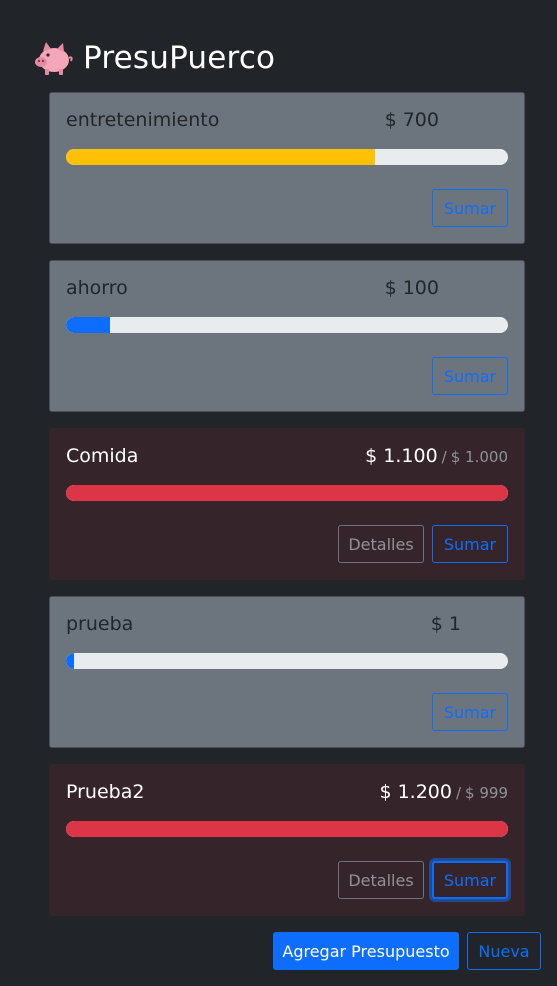 This screenshot has height=986, width=557. I want to click on budget-amount-group: $ 100, so click(412, 288).